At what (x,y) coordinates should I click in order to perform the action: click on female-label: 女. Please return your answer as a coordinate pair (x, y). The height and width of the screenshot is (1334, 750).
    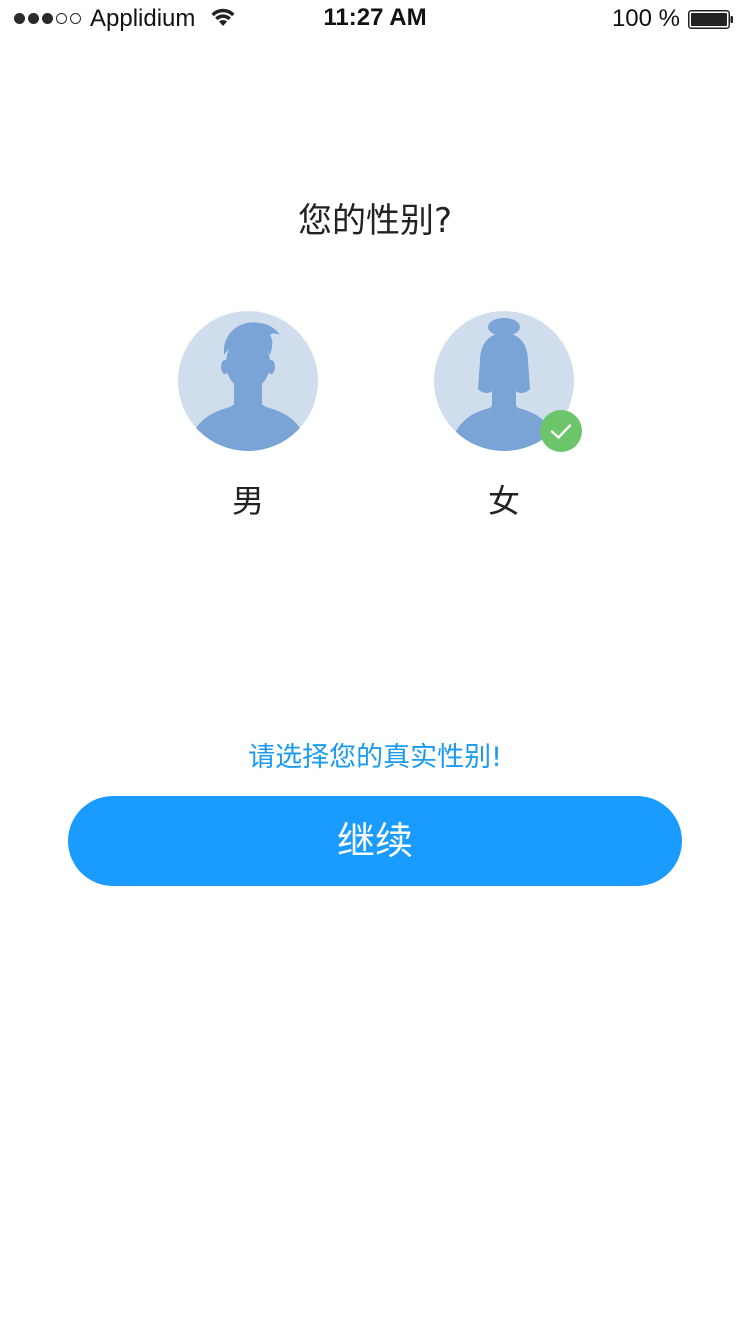
    Looking at the image, I should click on (503, 501).